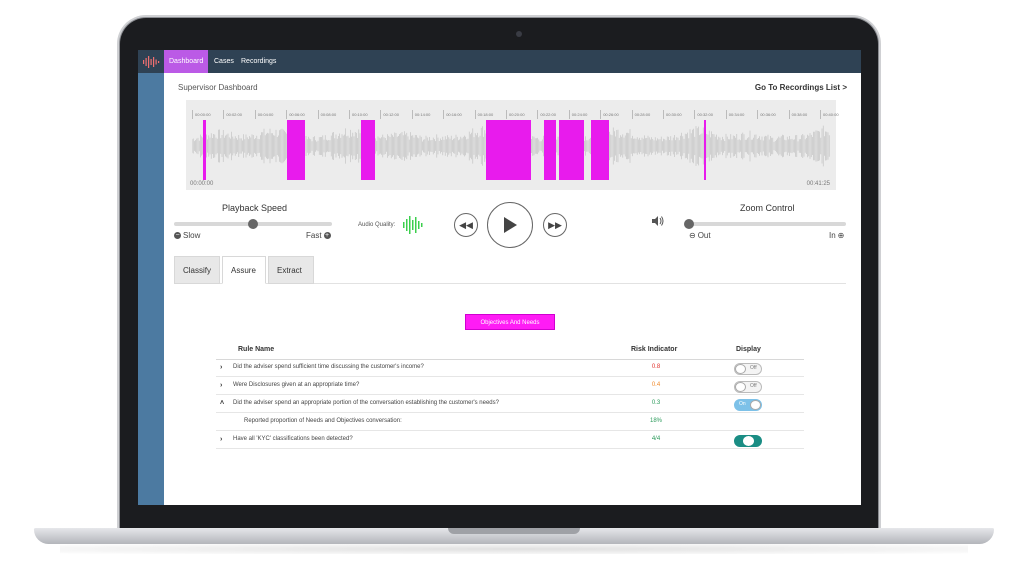 The width and height of the screenshot is (1028, 575). What do you see at coordinates (655, 421) in the screenshot?
I see `risk-value: 18%` at bounding box center [655, 421].